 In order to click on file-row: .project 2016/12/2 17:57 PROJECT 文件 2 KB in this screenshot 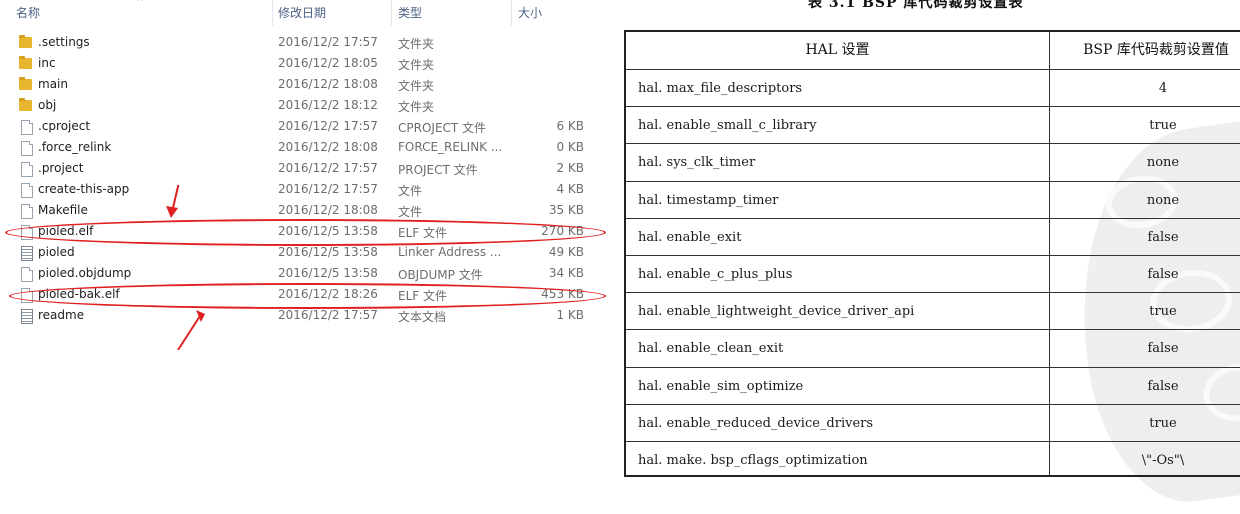, I will do `click(306, 169)`.